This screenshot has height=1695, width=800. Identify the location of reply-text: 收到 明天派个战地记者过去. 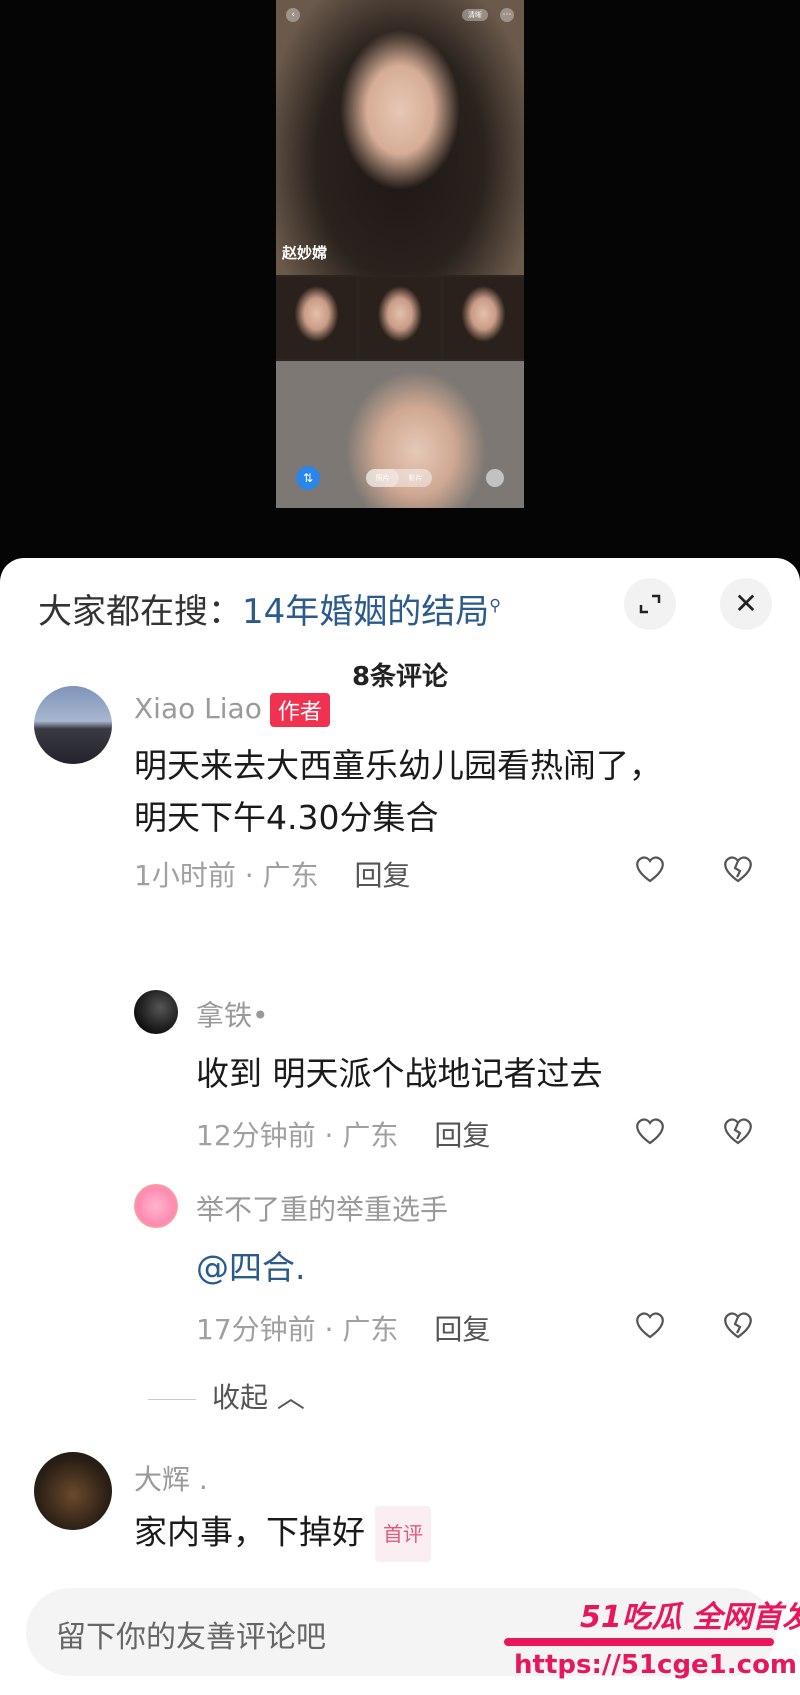
(399, 1073).